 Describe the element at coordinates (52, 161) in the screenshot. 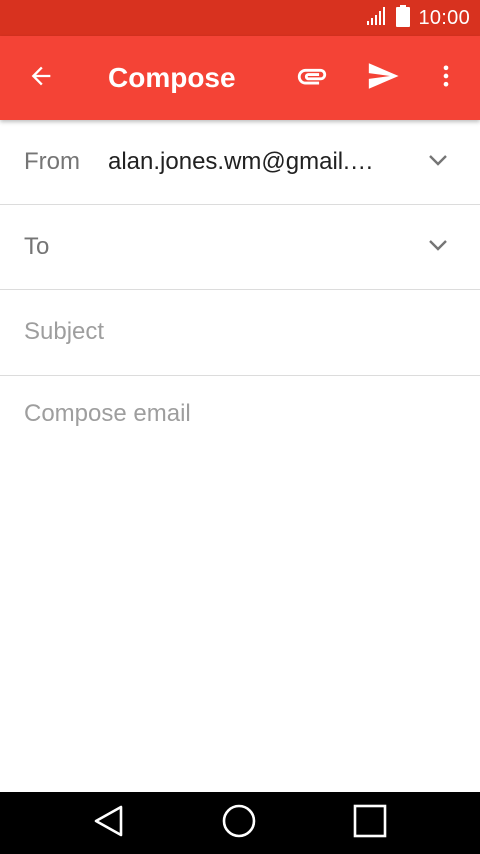

I see `from-label: From` at that location.